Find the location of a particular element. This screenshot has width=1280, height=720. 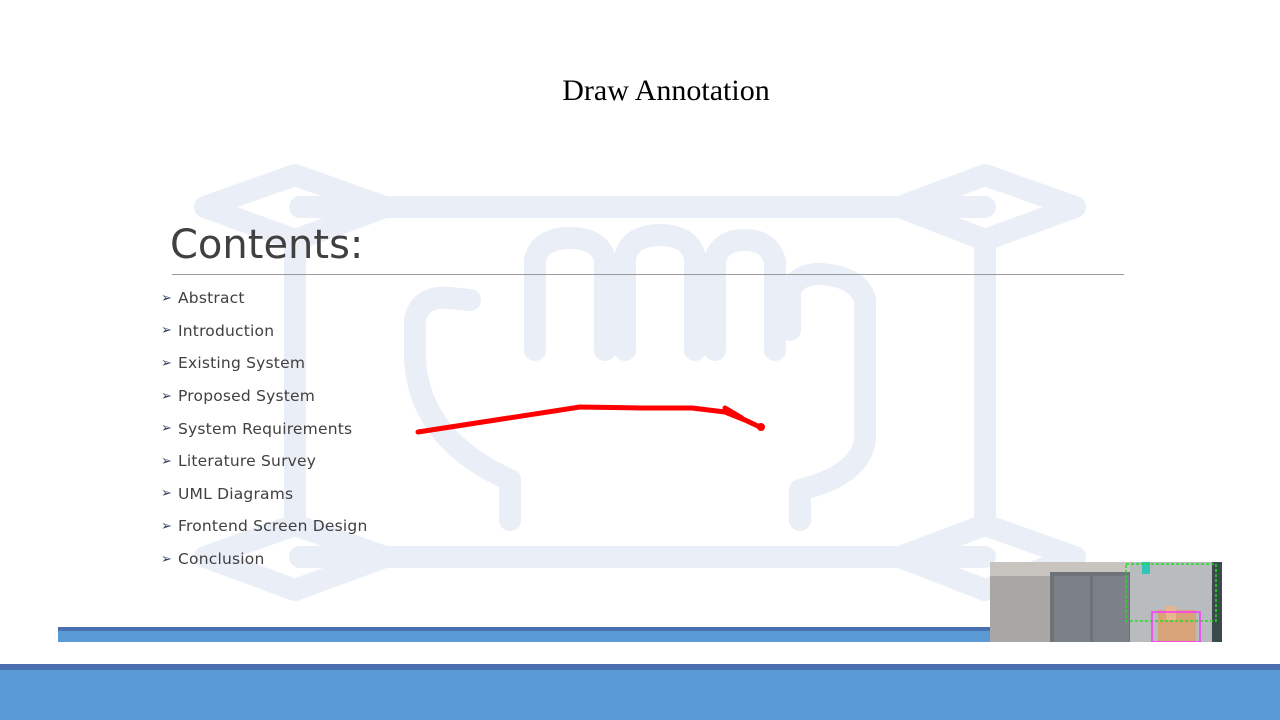

webcam-preview is located at coordinates (1106, 602).